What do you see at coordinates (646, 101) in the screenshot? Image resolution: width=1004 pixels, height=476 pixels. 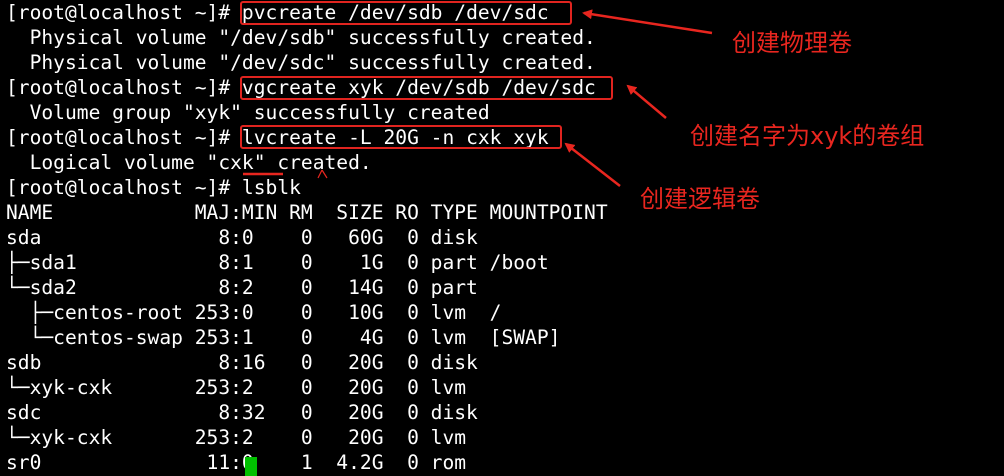 I see `arrow-vg` at bounding box center [646, 101].